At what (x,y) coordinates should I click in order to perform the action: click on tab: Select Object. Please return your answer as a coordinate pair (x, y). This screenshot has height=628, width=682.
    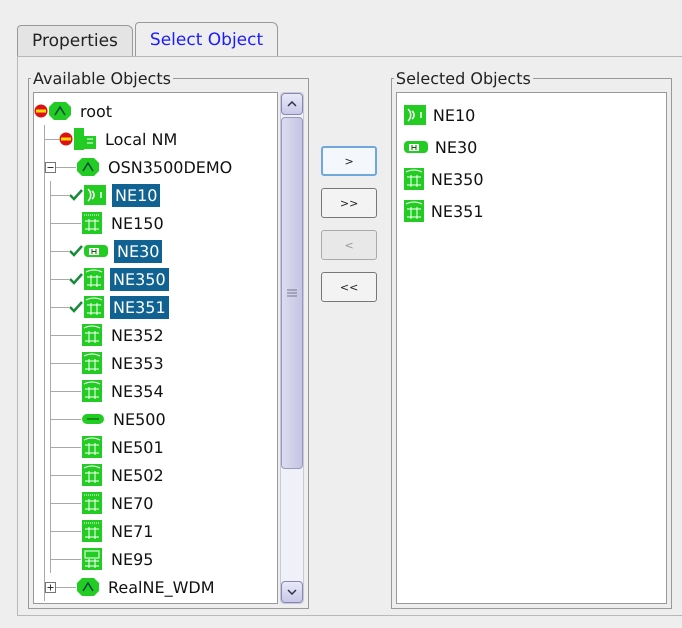
    Looking at the image, I should click on (206, 39).